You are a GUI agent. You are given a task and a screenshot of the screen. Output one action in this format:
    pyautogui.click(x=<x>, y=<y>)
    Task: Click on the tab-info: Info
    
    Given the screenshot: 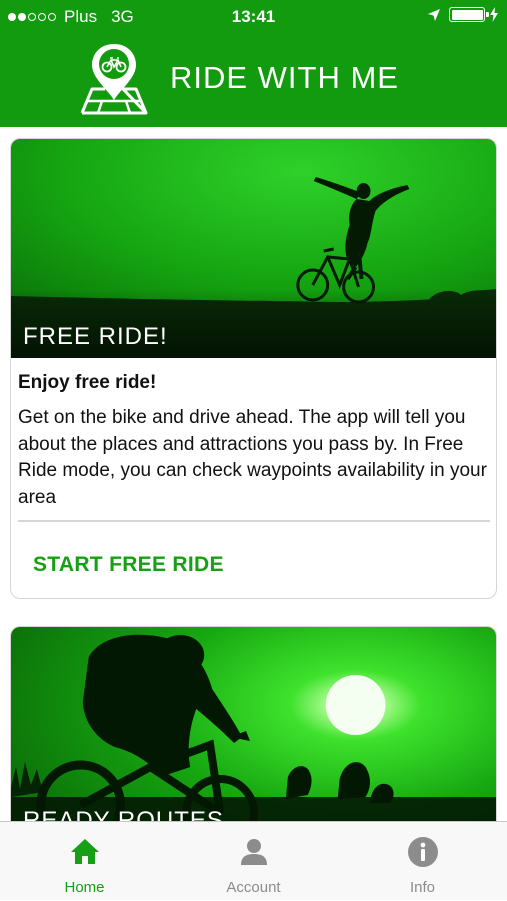 What is the action you would take?
    pyautogui.click(x=422, y=861)
    